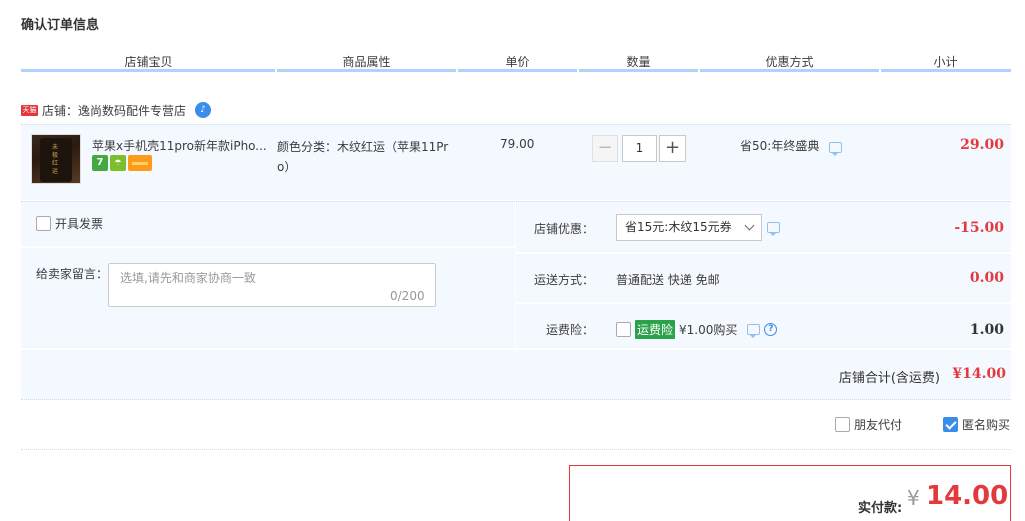 This screenshot has height=521, width=1025. What do you see at coordinates (889, 378) in the screenshot?
I see `shop-total-label: 店铺合计(含运费)` at bounding box center [889, 378].